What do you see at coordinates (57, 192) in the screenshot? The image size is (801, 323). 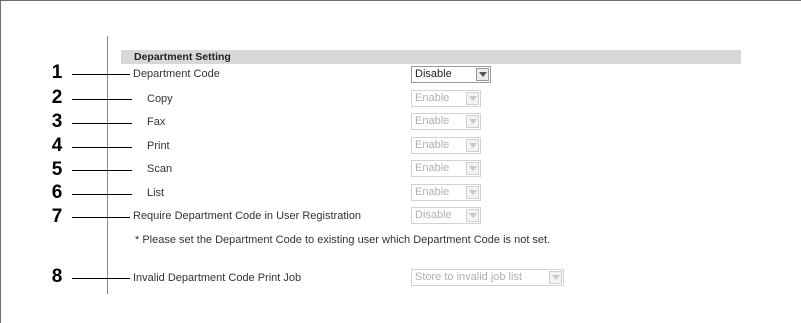 I see `callout-number-6: 6` at bounding box center [57, 192].